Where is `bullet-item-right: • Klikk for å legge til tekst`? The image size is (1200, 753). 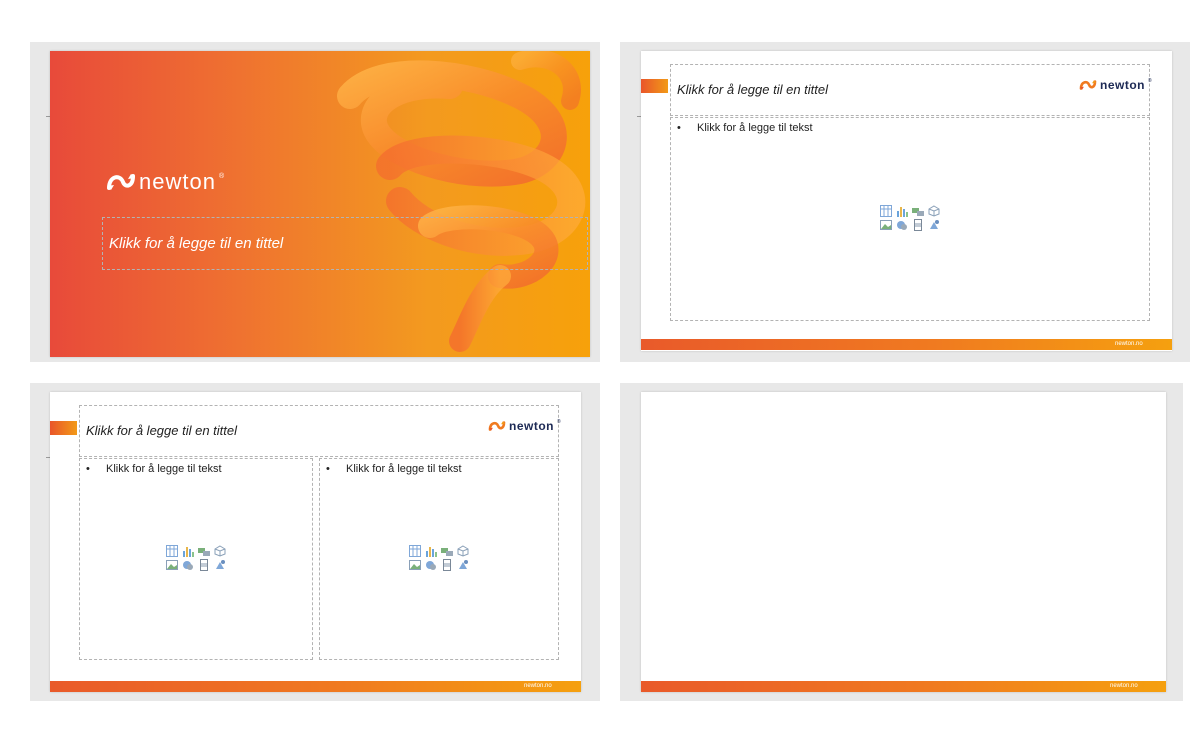
bullet-item-right: • Klikk for å legge til tekst is located at coordinates (394, 469).